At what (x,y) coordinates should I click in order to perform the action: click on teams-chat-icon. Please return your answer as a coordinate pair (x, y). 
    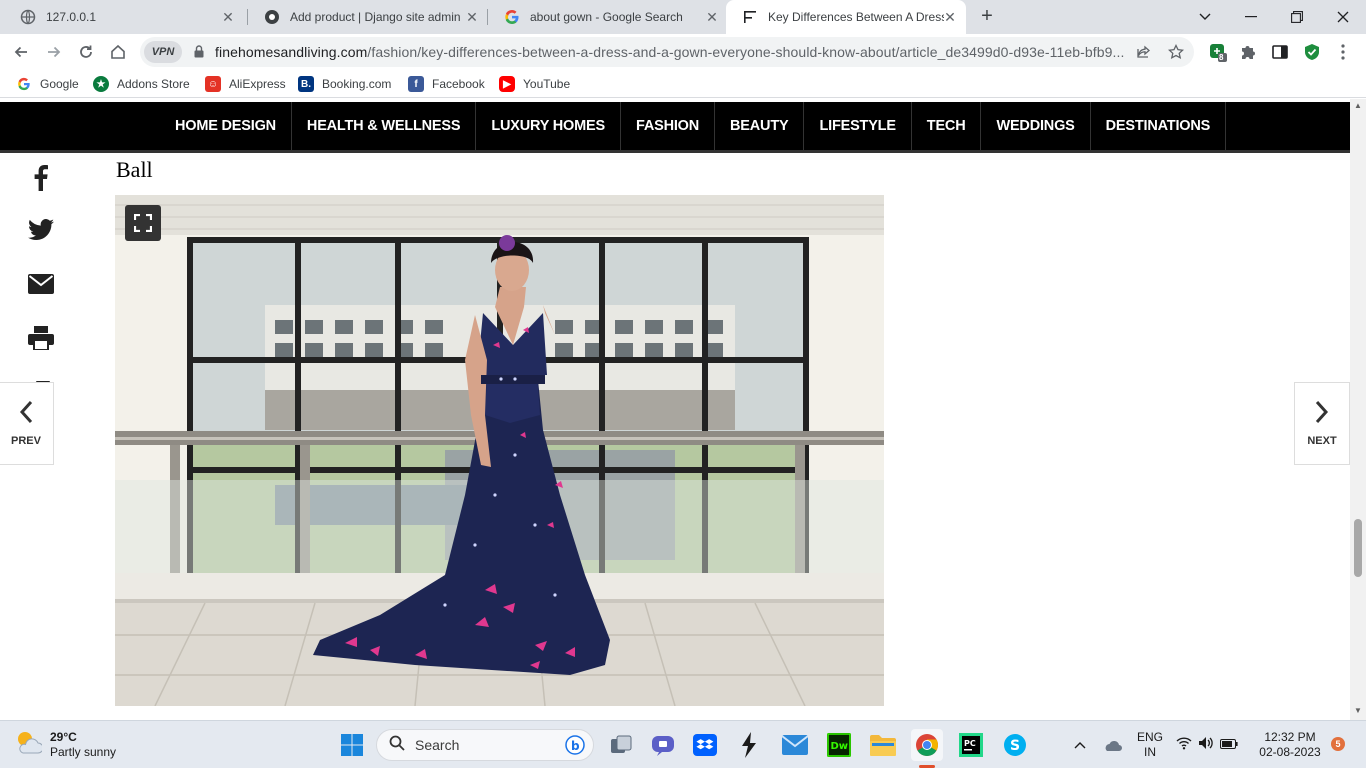
    Looking at the image, I should click on (663, 745).